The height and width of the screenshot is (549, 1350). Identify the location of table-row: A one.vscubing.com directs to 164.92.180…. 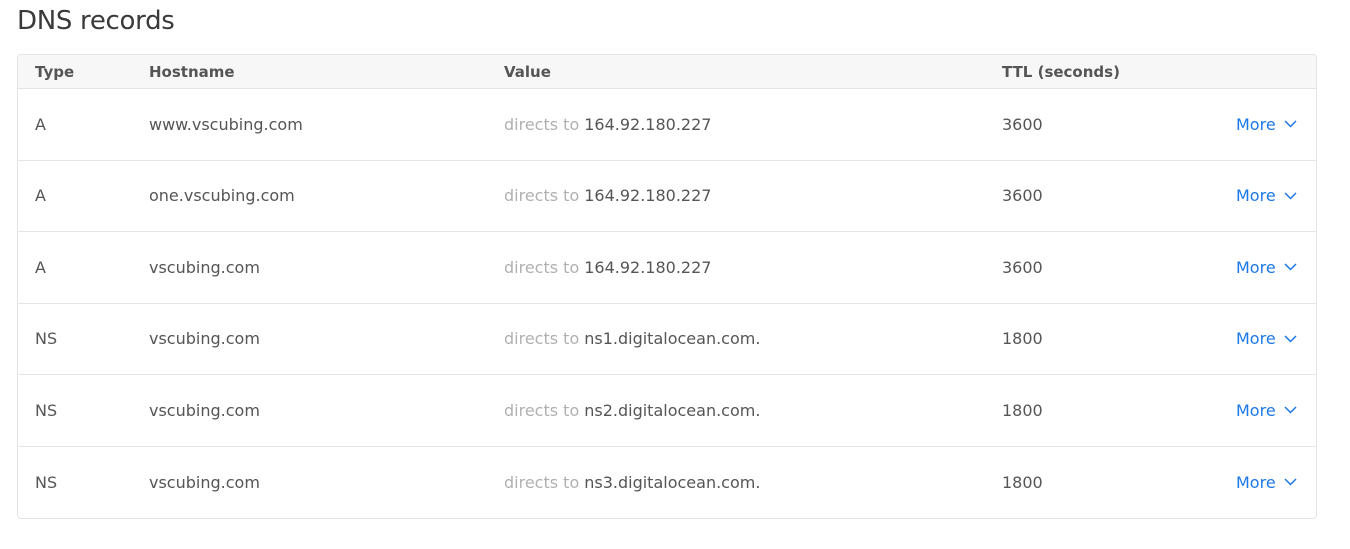
(667, 196).